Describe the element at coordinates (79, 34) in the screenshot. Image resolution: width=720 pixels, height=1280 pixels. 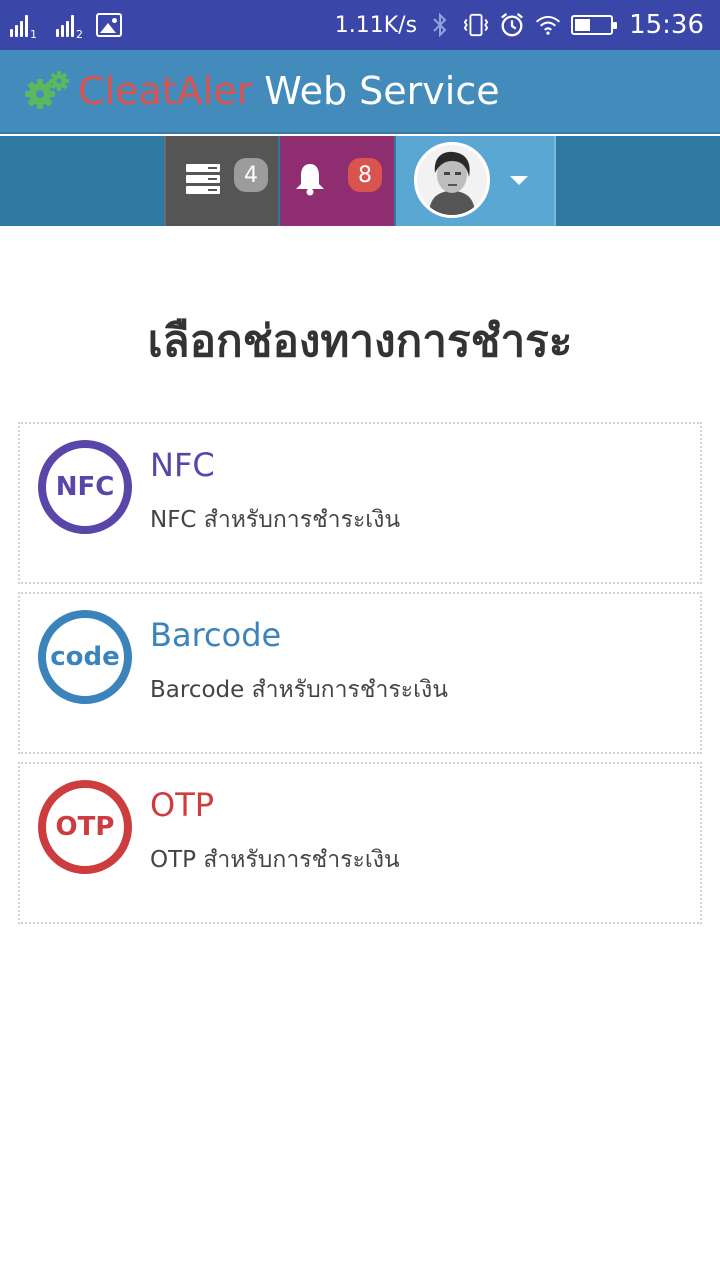
I see `sim2-label: 2` at that location.